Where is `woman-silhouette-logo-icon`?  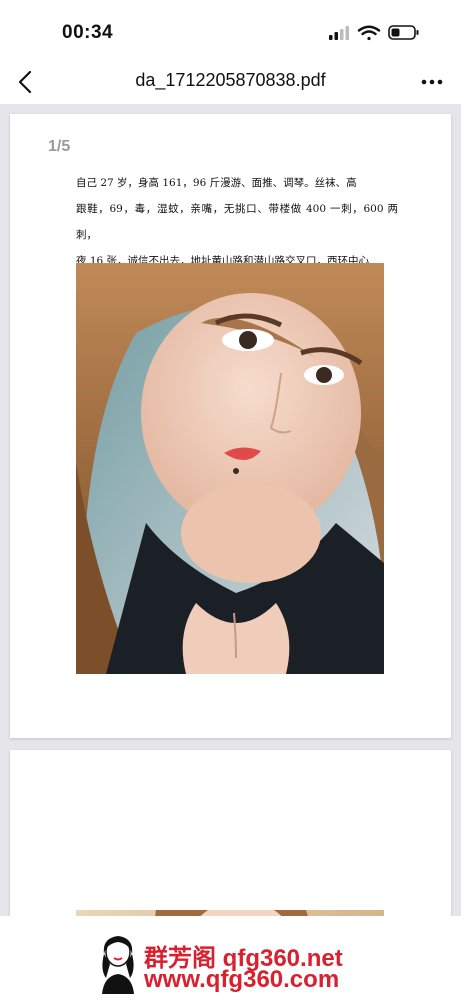
woman-silhouette-logo-icon is located at coordinates (118, 965).